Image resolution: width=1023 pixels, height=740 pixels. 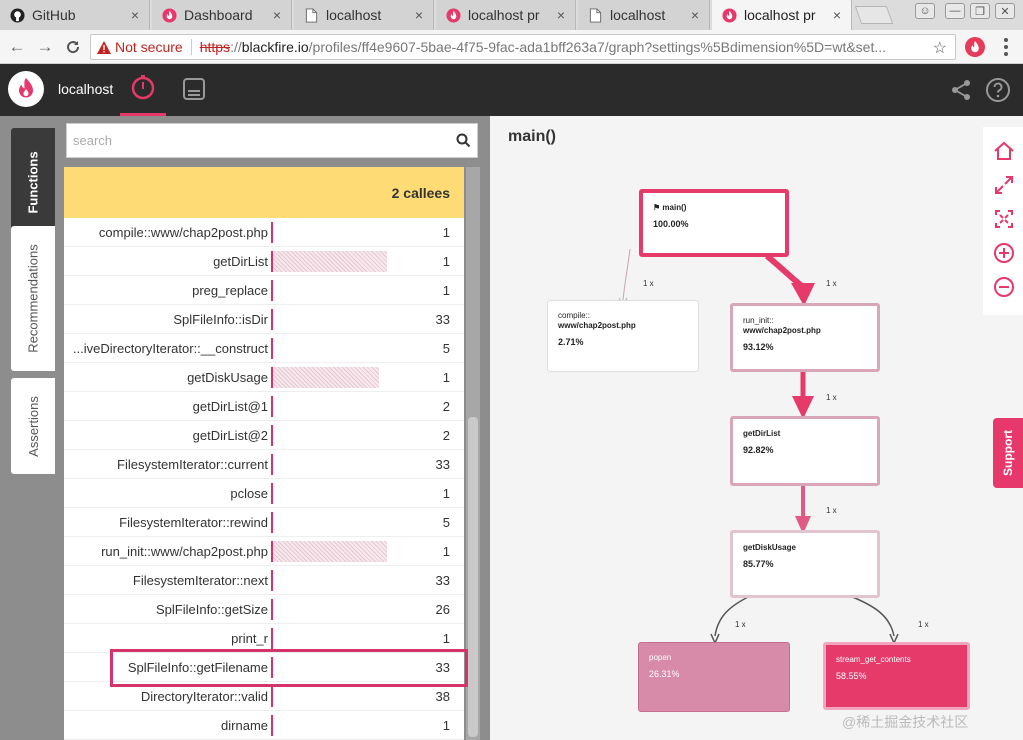 What do you see at coordinates (940, 48) in the screenshot?
I see `bookmark-star-icon: ☆` at bounding box center [940, 48].